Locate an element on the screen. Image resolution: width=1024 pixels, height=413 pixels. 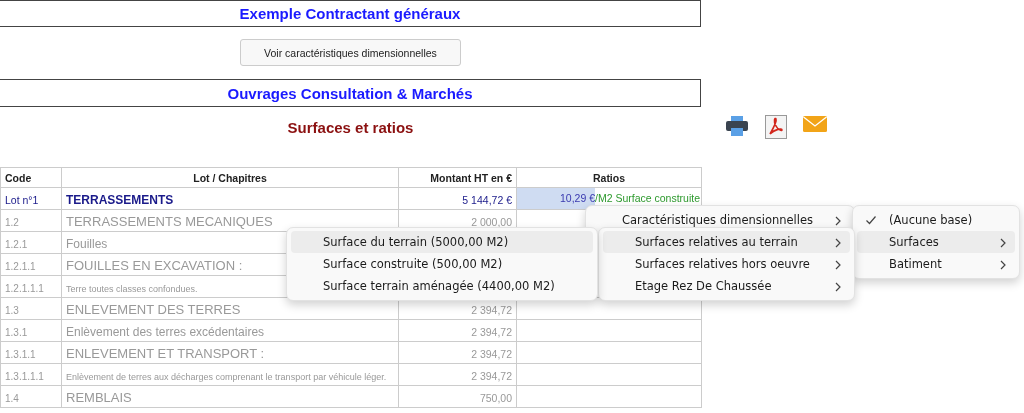
code-text: 1.2.1 is located at coordinates (16, 244).